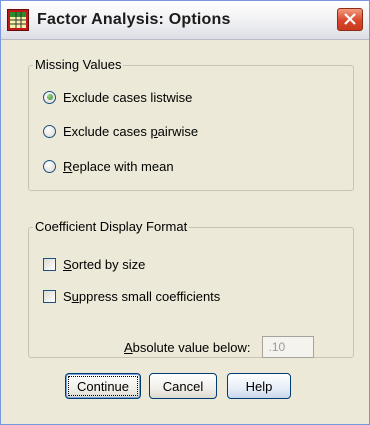  I want to click on exclude-listwise-label: Exclude cases listwise, so click(128, 97).